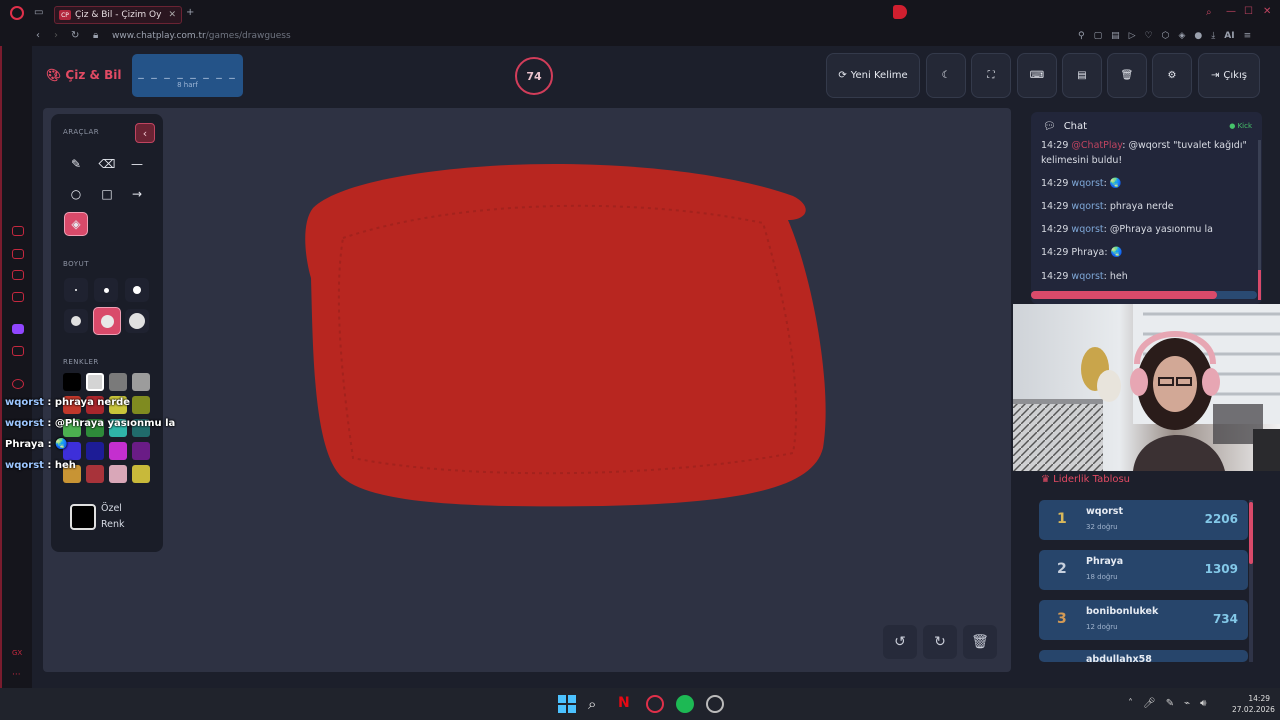 The width and height of the screenshot is (1280, 720). What do you see at coordinates (1203, 703) in the screenshot?
I see `volume-icon: 🔊︎` at bounding box center [1203, 703].